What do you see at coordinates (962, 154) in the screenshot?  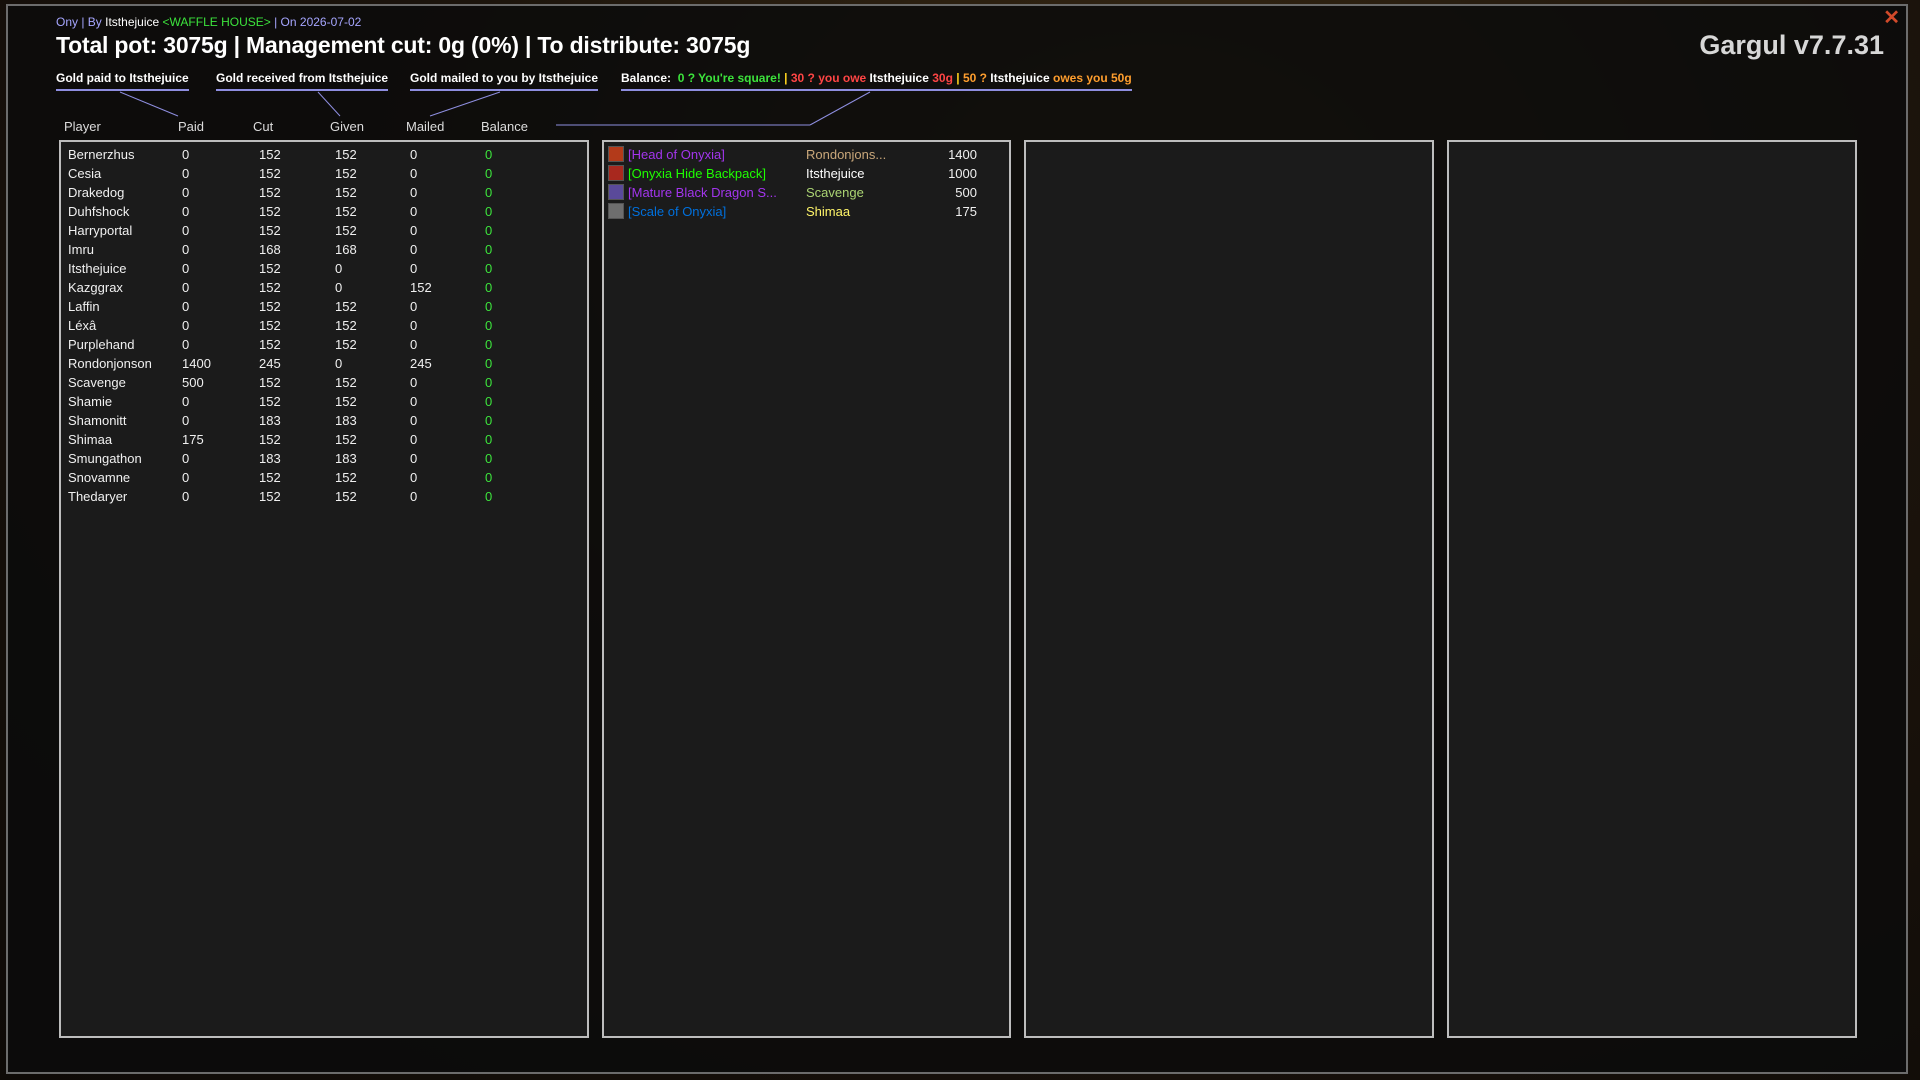 I see `item-price: 1400` at bounding box center [962, 154].